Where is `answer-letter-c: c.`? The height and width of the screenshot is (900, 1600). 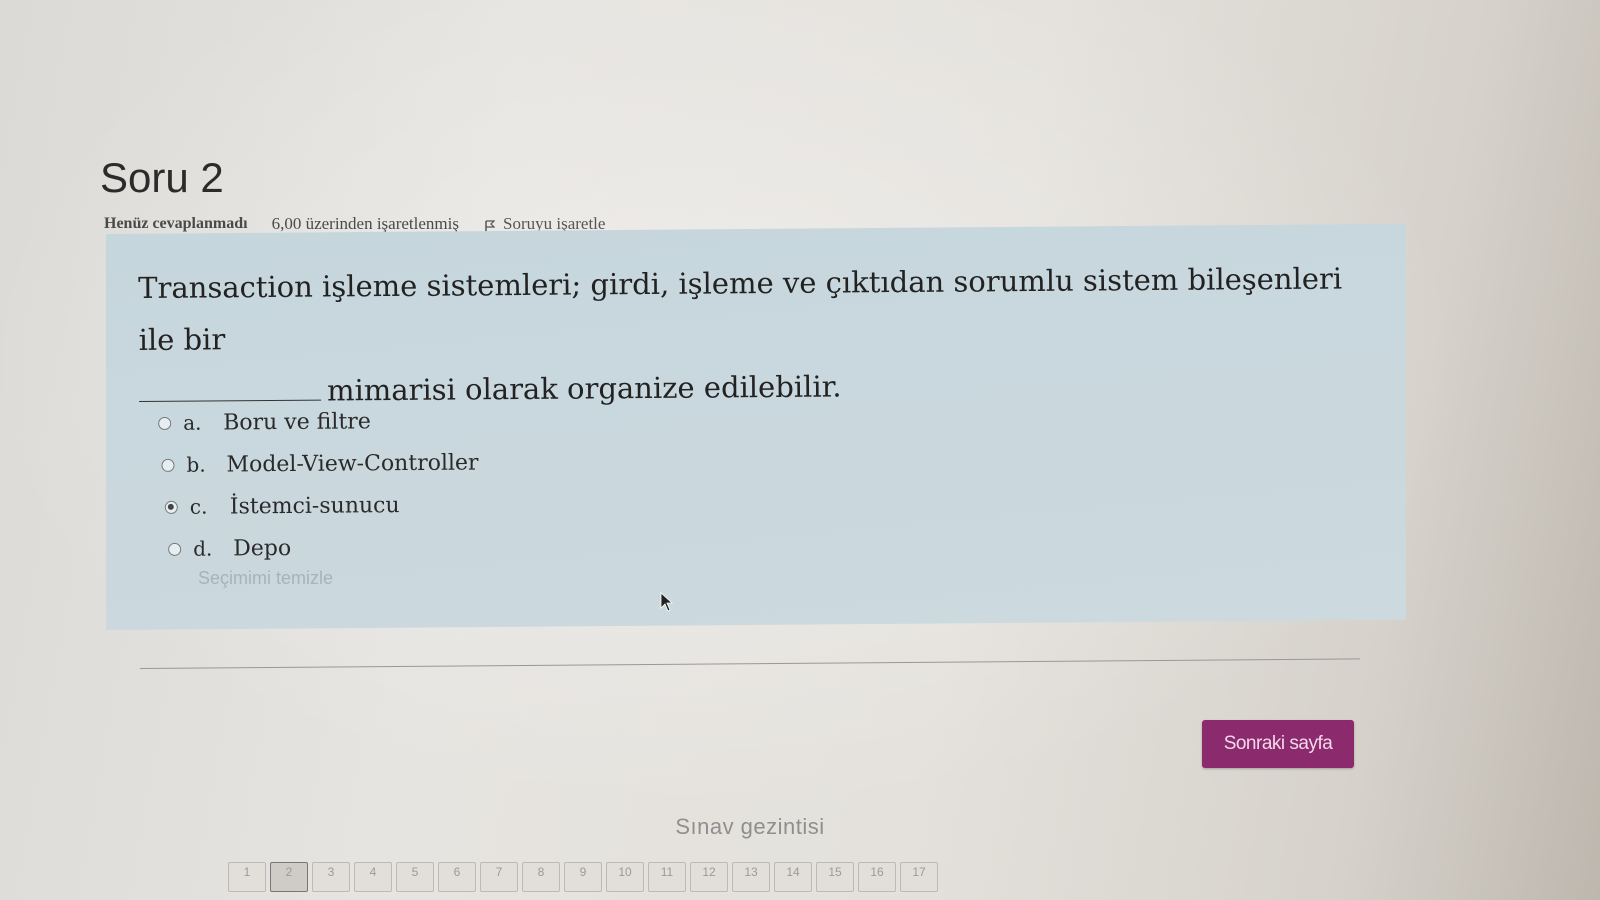 answer-letter-c: c. is located at coordinates (198, 506).